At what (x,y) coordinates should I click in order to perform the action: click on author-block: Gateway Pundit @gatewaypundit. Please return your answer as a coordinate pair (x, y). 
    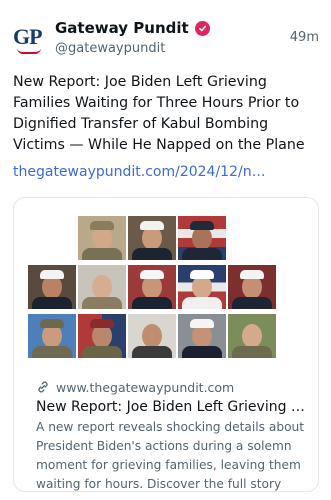
    Looking at the image, I should click on (132, 37).